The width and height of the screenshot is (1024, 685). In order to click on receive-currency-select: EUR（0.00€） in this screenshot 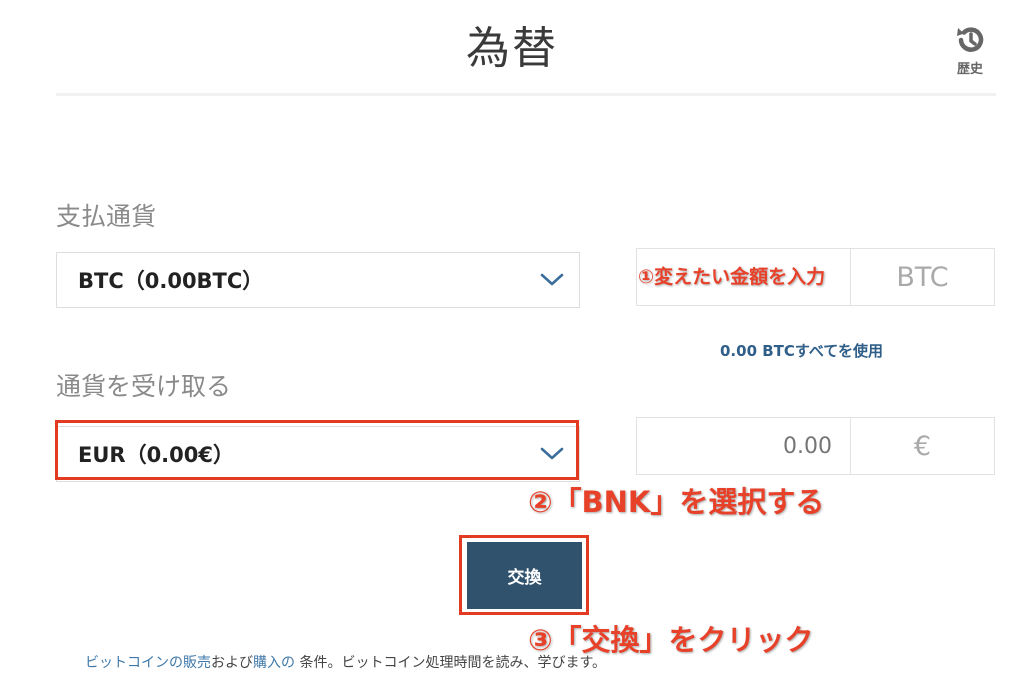, I will do `click(318, 454)`.